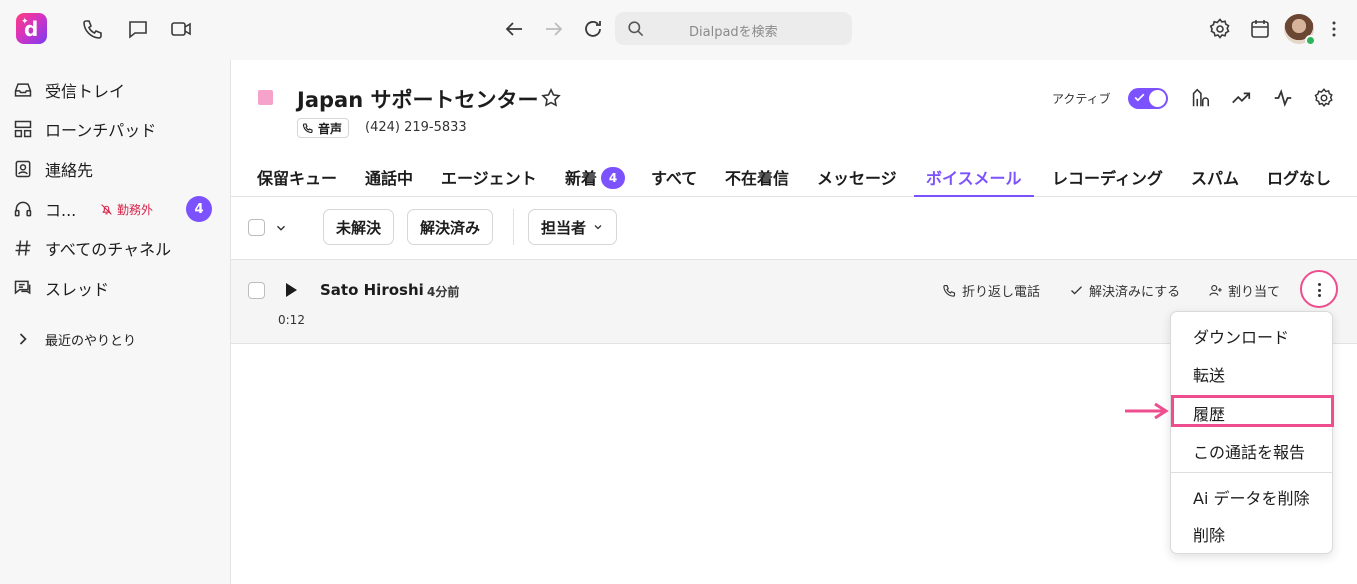 The height and width of the screenshot is (584, 1357). I want to click on department-color-square, so click(265, 97).